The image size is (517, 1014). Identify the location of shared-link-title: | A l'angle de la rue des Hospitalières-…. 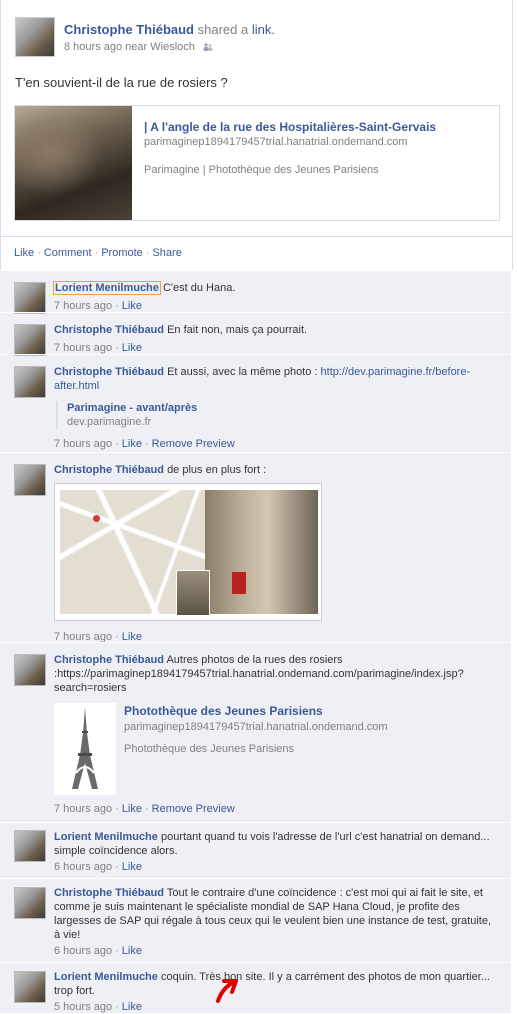
(290, 127).